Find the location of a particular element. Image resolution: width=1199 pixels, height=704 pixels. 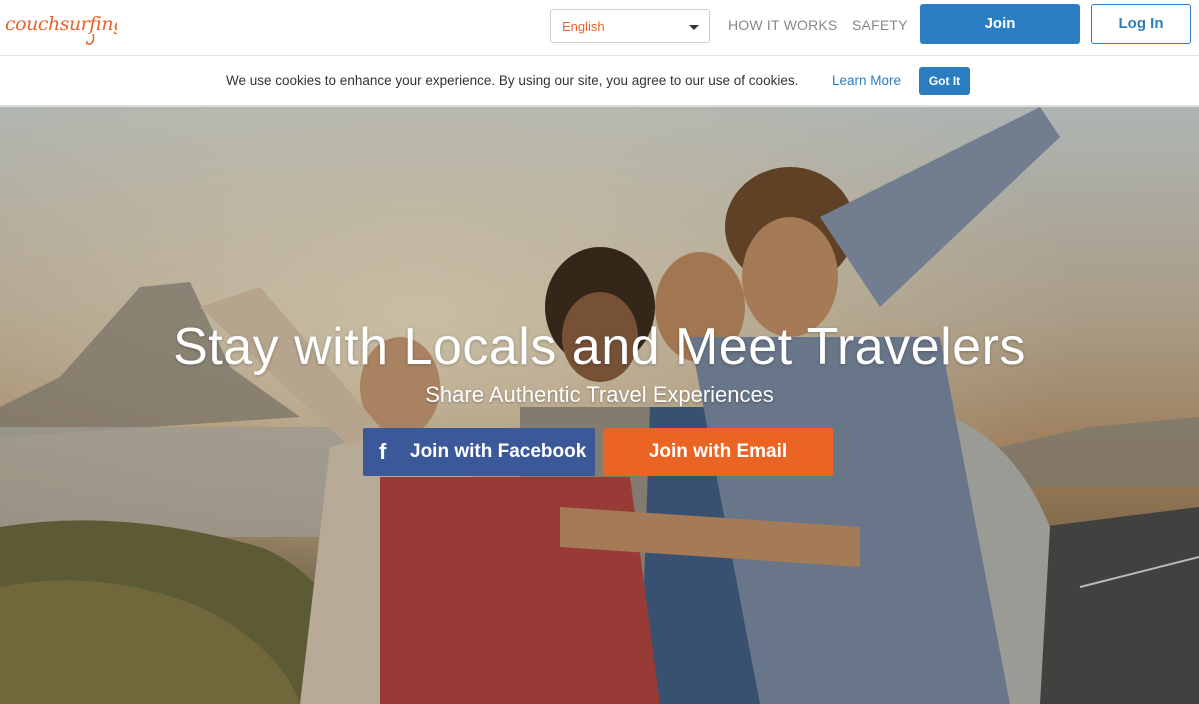

logo-text: couchsurfing is located at coordinates (61, 24).